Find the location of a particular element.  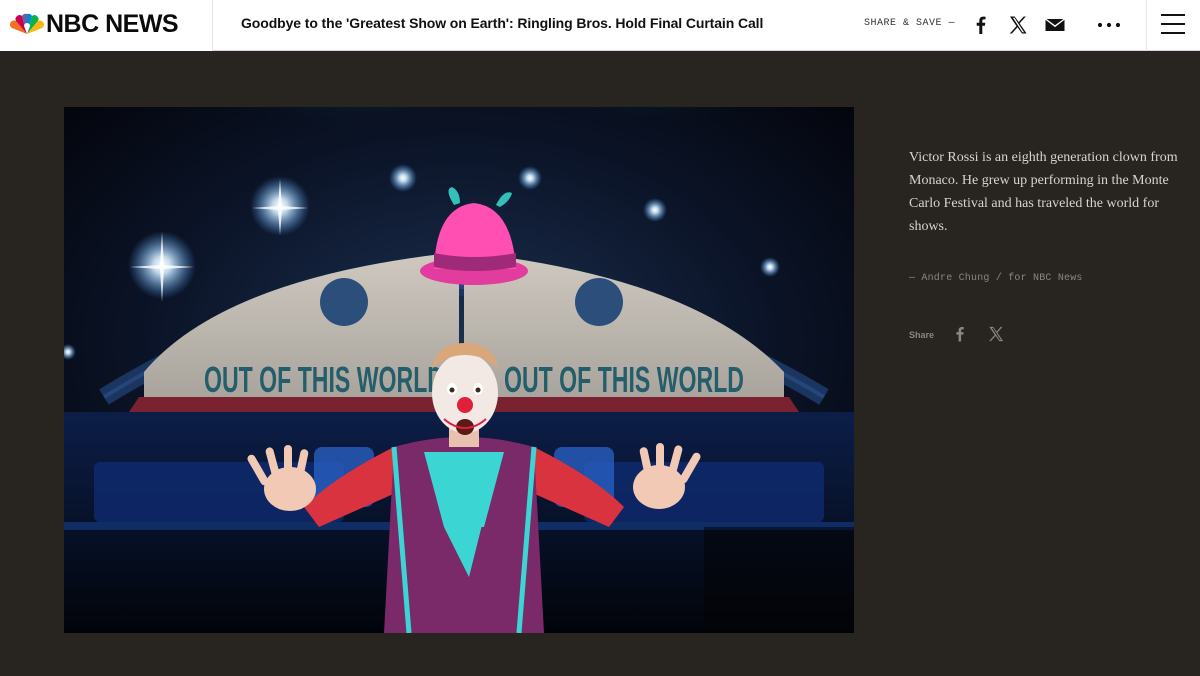

peacock-icon is located at coordinates (27, 23).